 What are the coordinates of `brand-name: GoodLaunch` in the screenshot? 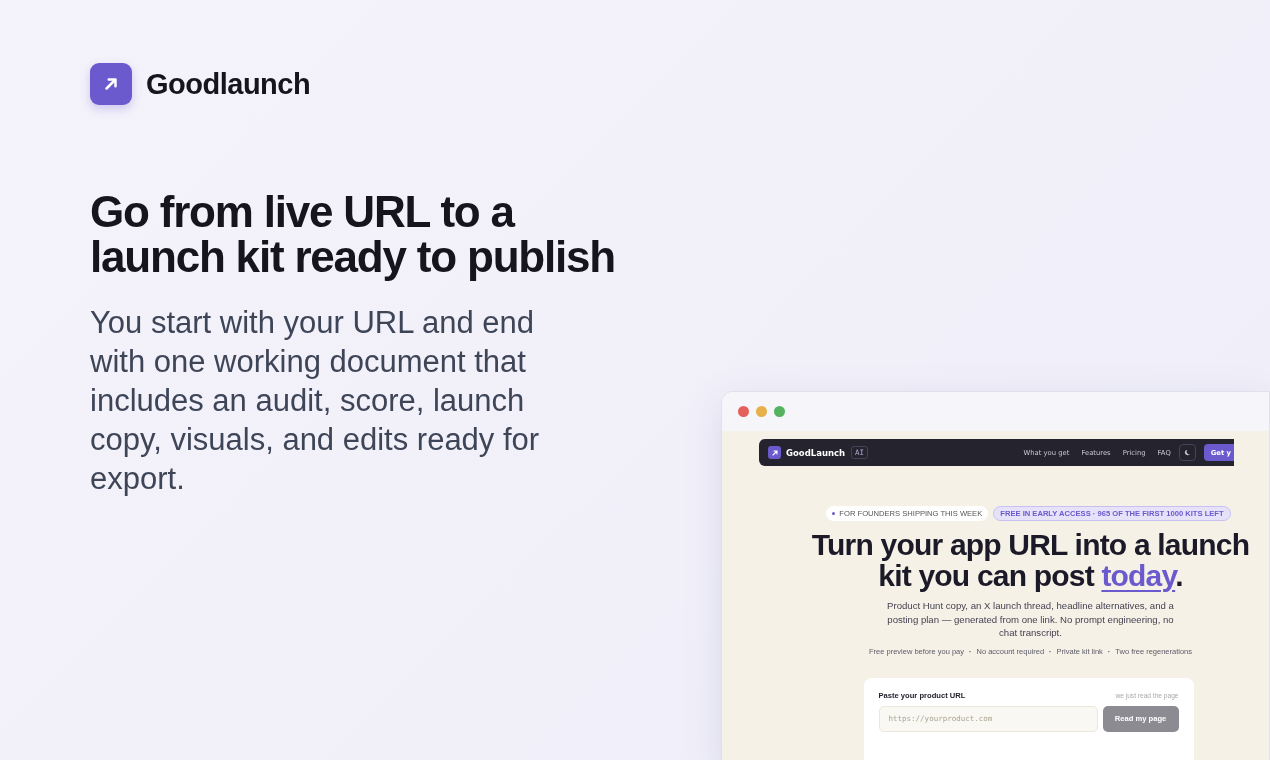 It's located at (816, 452).